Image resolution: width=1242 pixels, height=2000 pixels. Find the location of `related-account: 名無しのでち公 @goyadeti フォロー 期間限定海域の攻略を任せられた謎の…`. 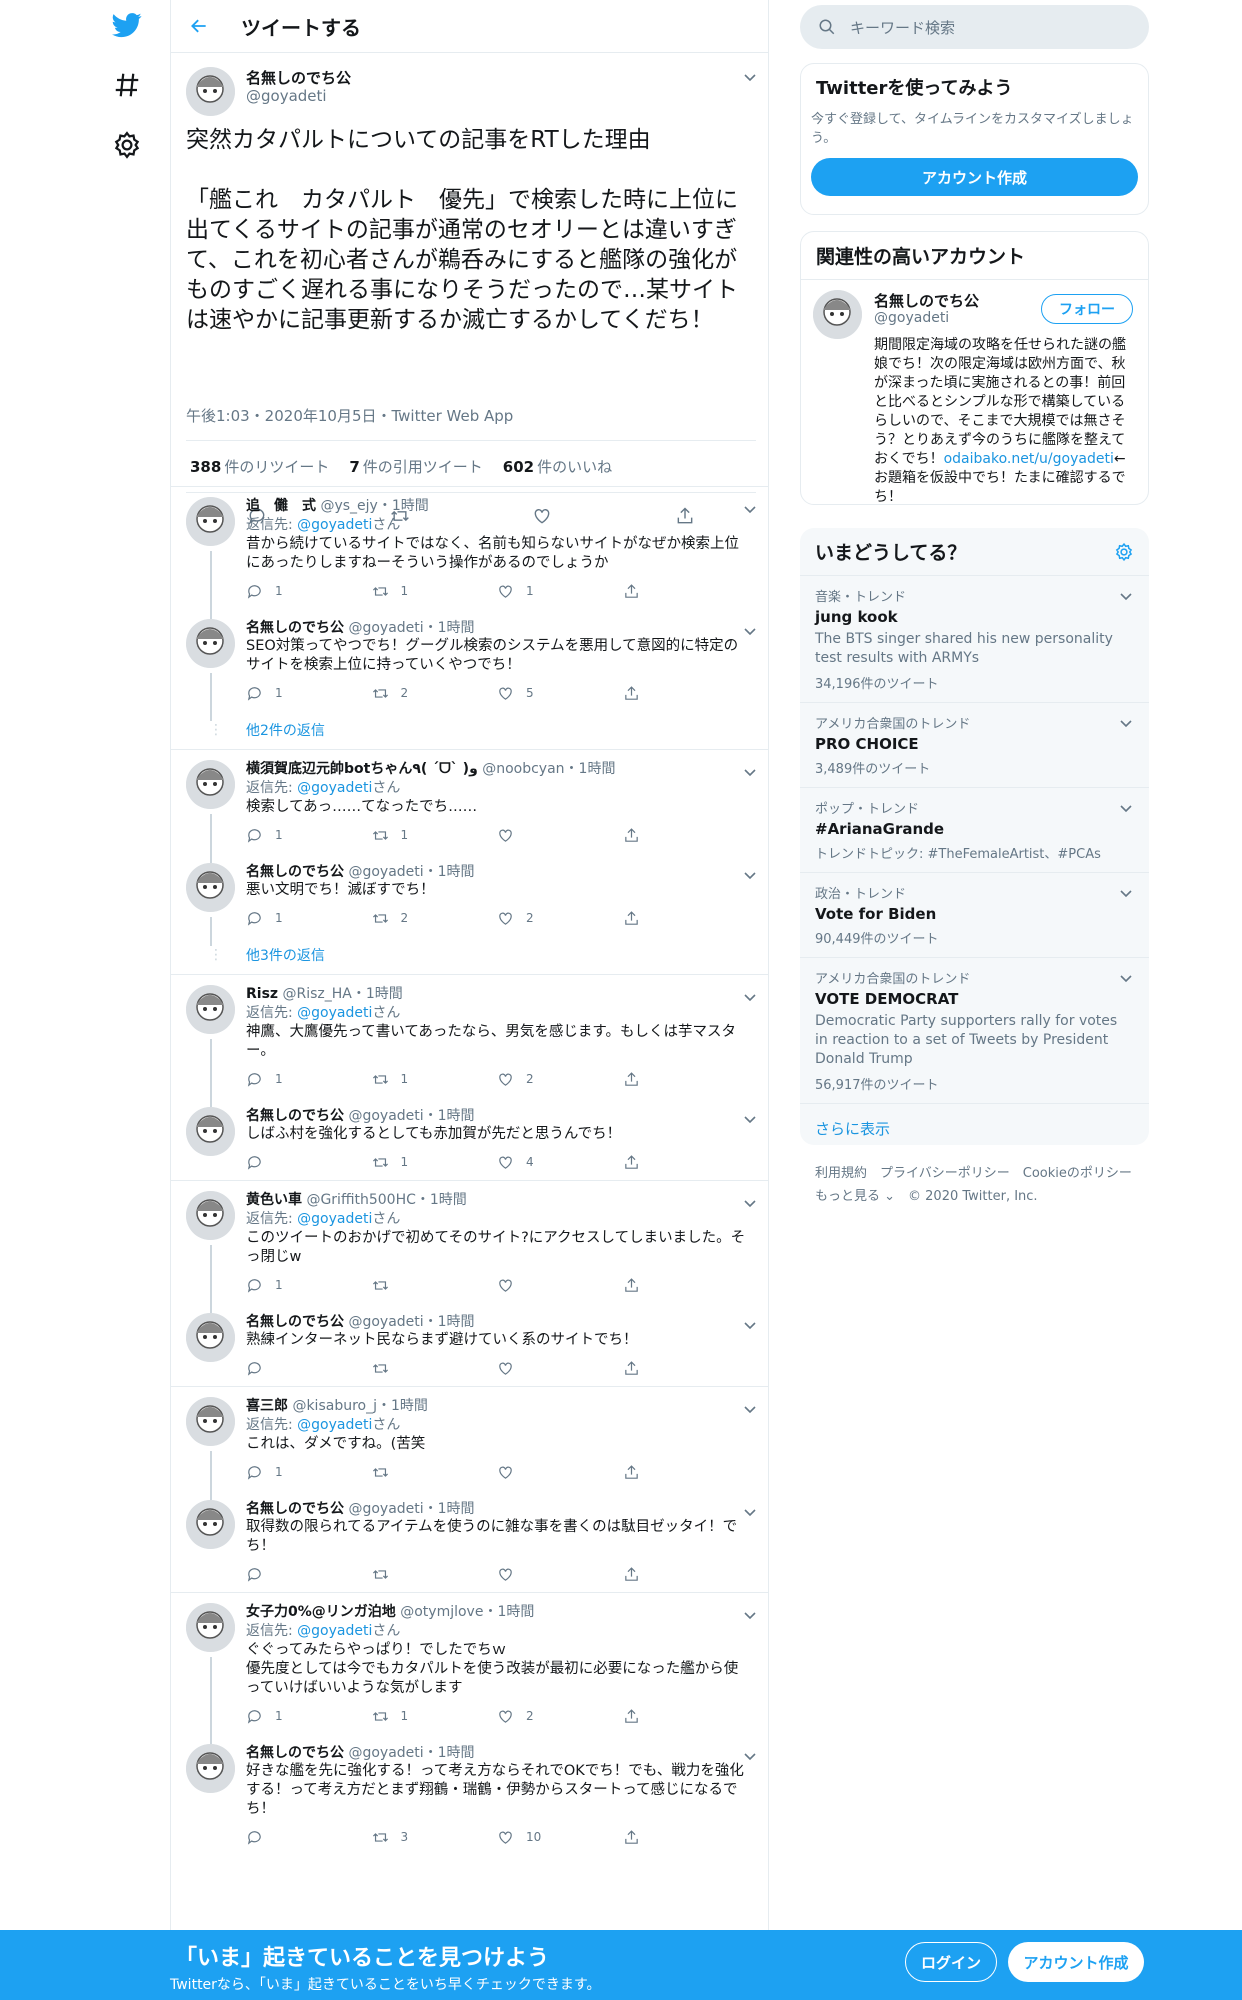

related-account: 名無しのでち公 @goyadeti フォロー 期間限定海域の攻略を任せられた謎の… is located at coordinates (974, 392).